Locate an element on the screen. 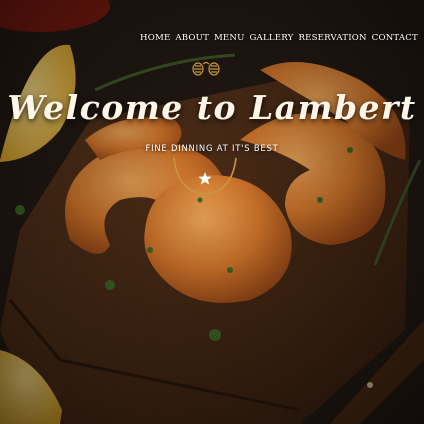  nav-gallery-link: GALLERY is located at coordinates (271, 38).